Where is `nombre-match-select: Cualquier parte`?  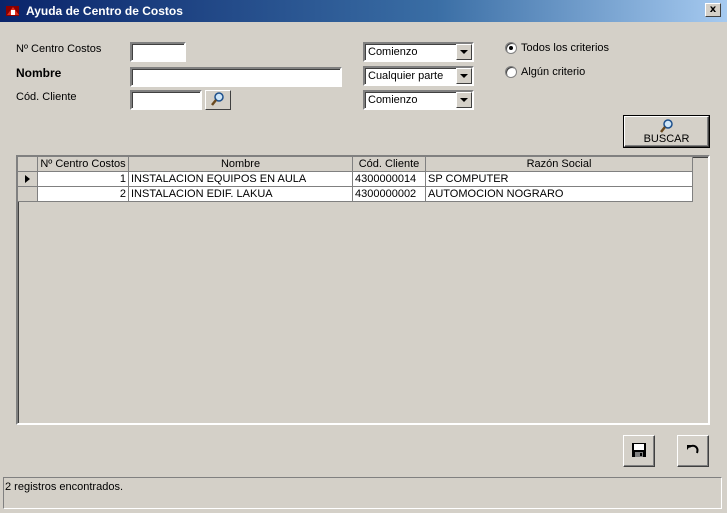
nombre-match-select: Cualquier parte is located at coordinates (418, 76).